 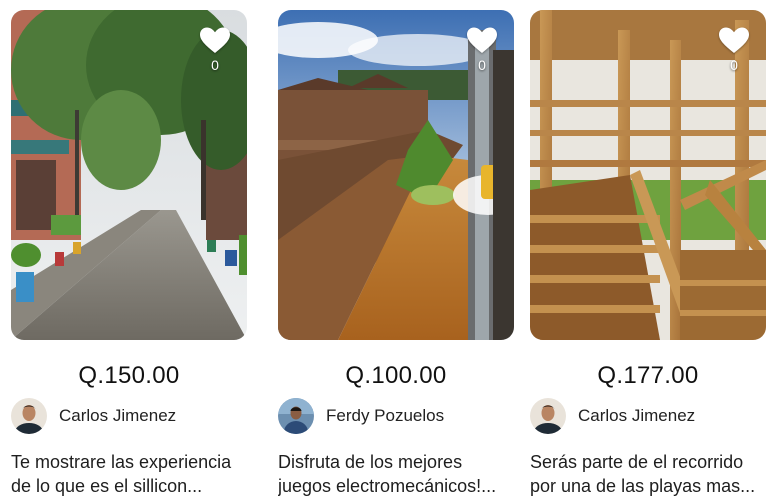 I want to click on listing-price: Q.150.00, so click(x=129, y=375).